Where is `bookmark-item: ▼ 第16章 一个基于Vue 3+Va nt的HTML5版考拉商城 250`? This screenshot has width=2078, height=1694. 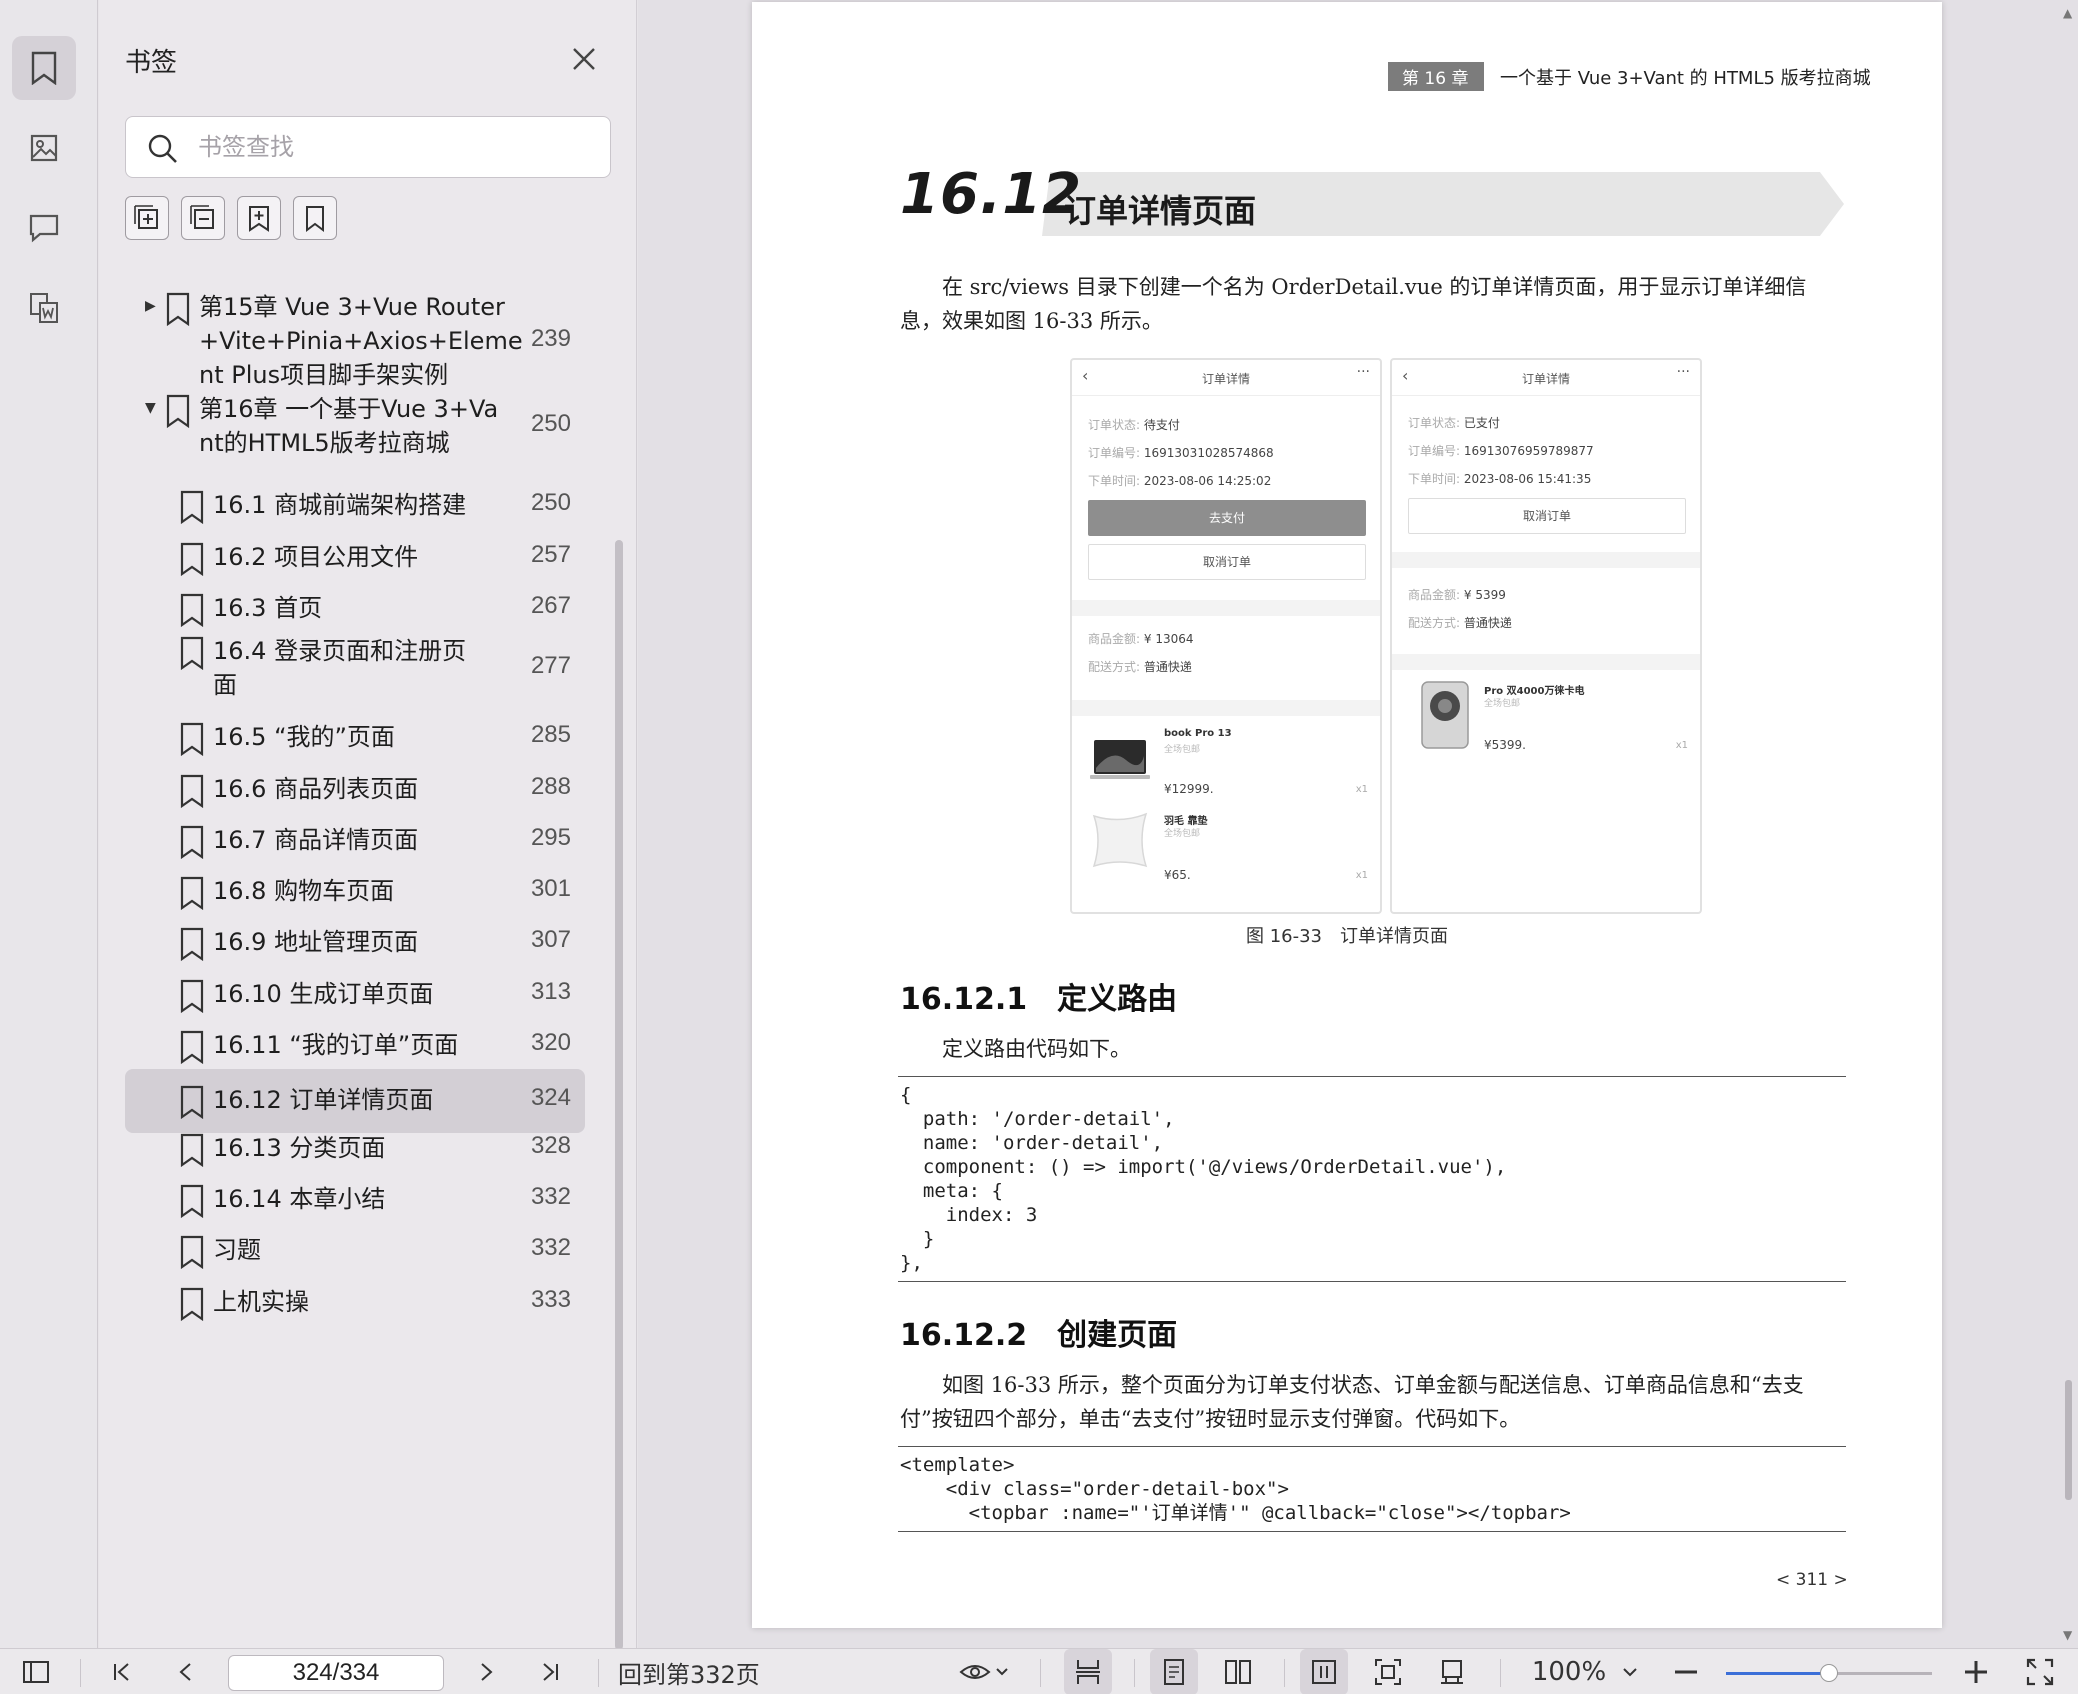
bookmark-item: ▼ 第16章 一个基于Vue 3+Va nt的HTML5版考拉商城 250 is located at coordinates (355, 428).